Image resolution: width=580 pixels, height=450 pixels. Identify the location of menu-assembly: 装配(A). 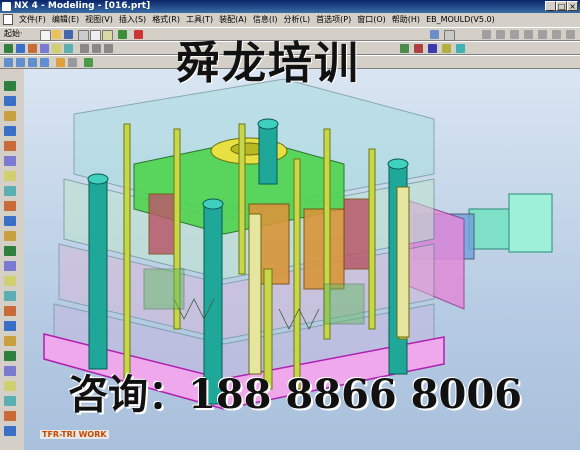
(233, 20).